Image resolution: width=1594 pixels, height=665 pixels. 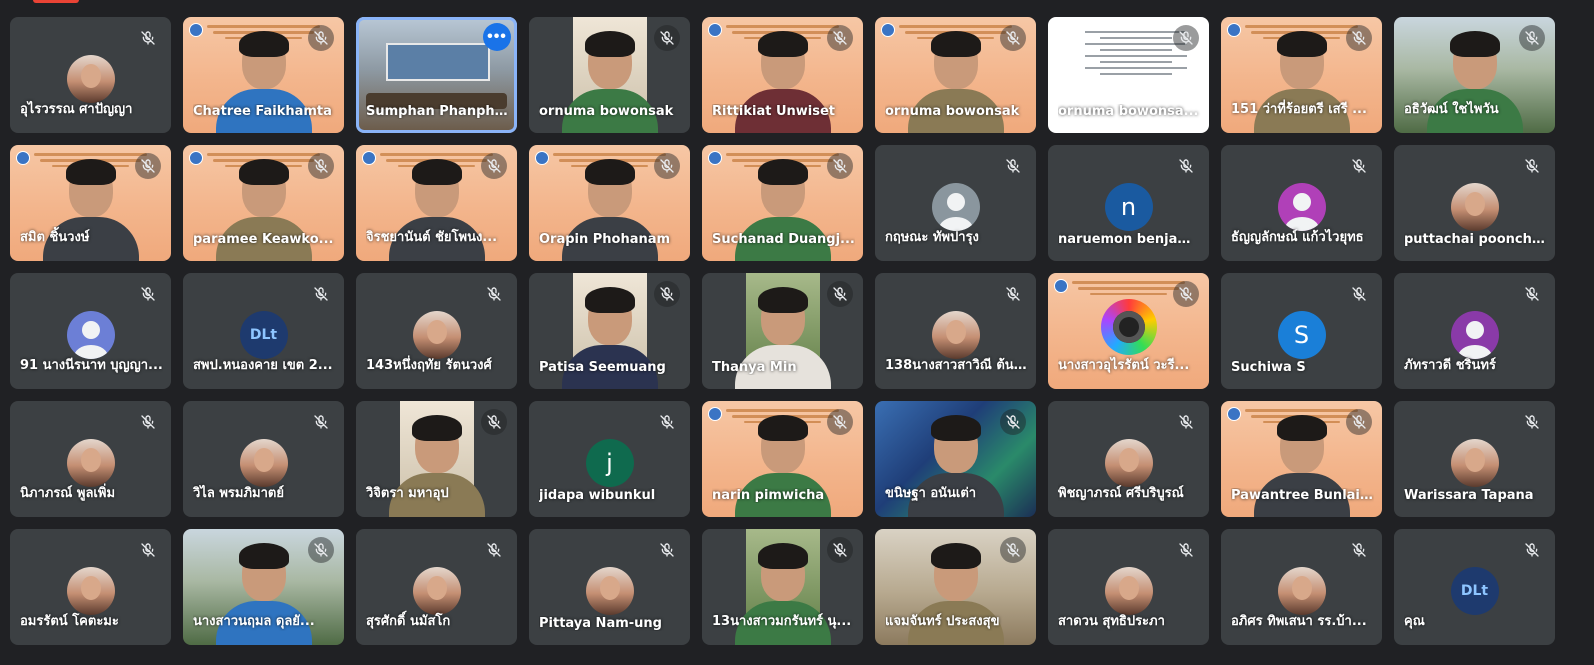 What do you see at coordinates (436, 587) in the screenshot?
I see `participant-tile: สุรศักดิ์ นมัสโก` at bounding box center [436, 587].